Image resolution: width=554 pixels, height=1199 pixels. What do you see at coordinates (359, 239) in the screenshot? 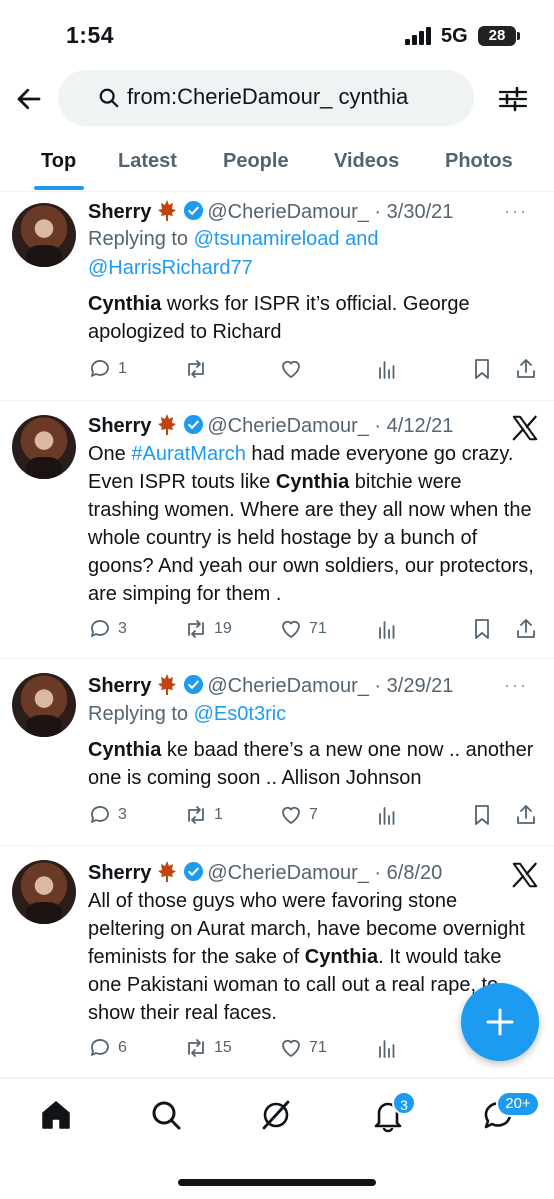
I see `replying-to-and: and` at bounding box center [359, 239].